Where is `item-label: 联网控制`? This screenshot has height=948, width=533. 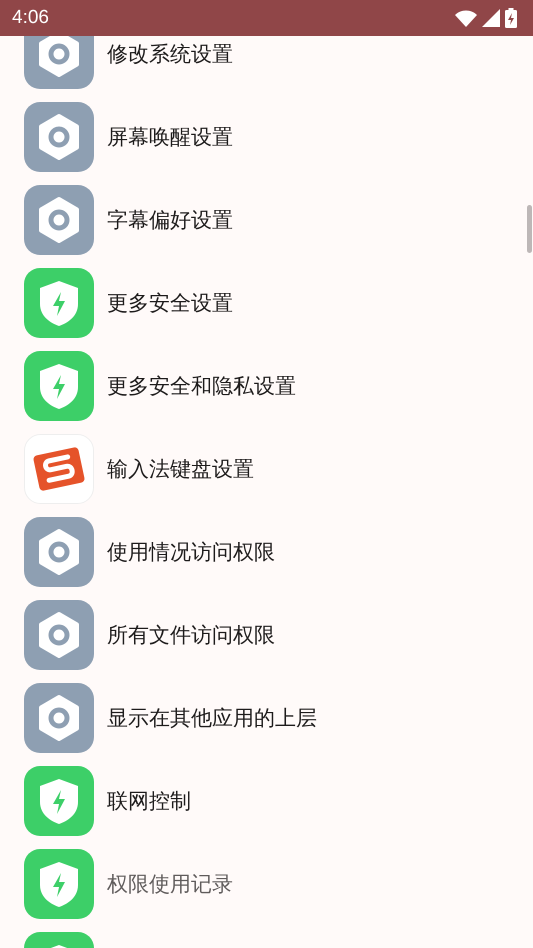
item-label: 联网控制 is located at coordinates (149, 801).